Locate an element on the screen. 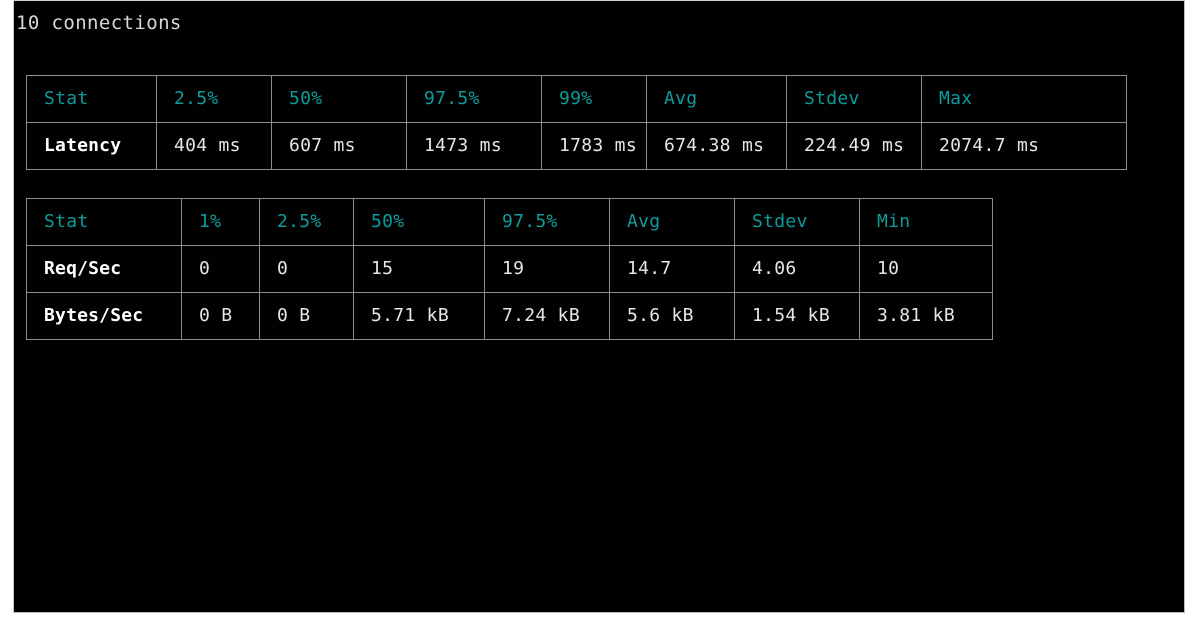 This screenshot has height=629, width=1201. latency-p2_5-value: 404 ms is located at coordinates (214, 146).